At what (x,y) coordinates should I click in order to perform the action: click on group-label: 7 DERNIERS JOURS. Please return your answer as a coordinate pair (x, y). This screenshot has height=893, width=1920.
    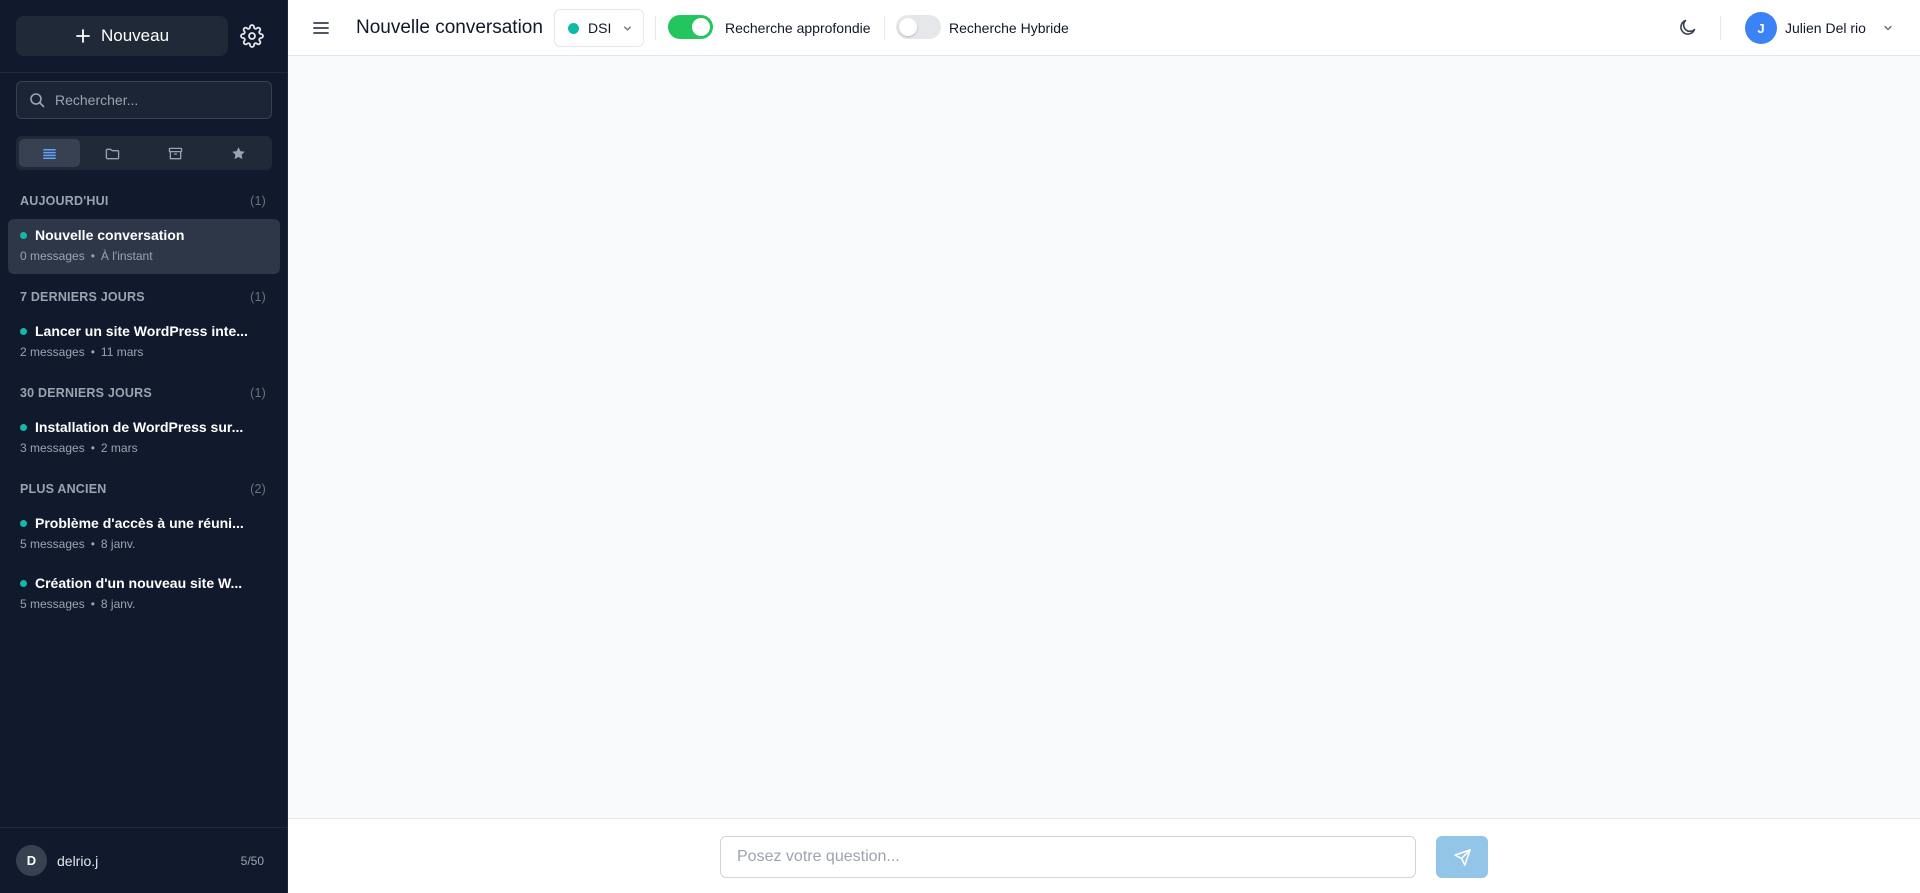
    Looking at the image, I should click on (82, 297).